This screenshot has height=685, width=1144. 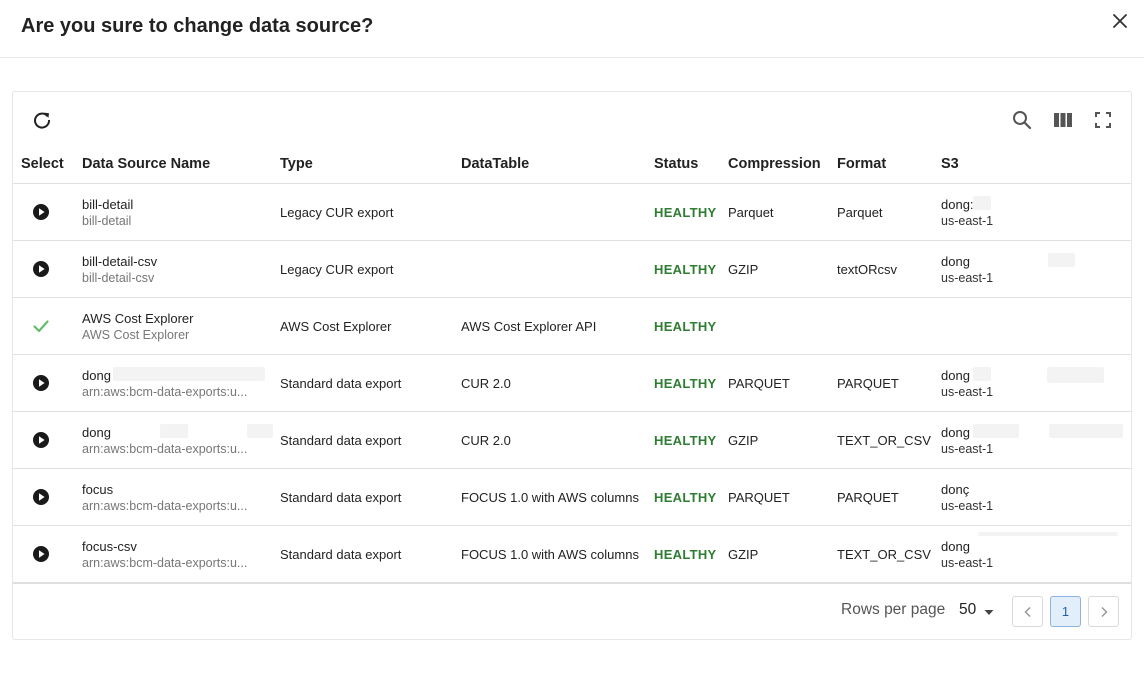 I want to click on search-icon, so click(x=1022, y=120).